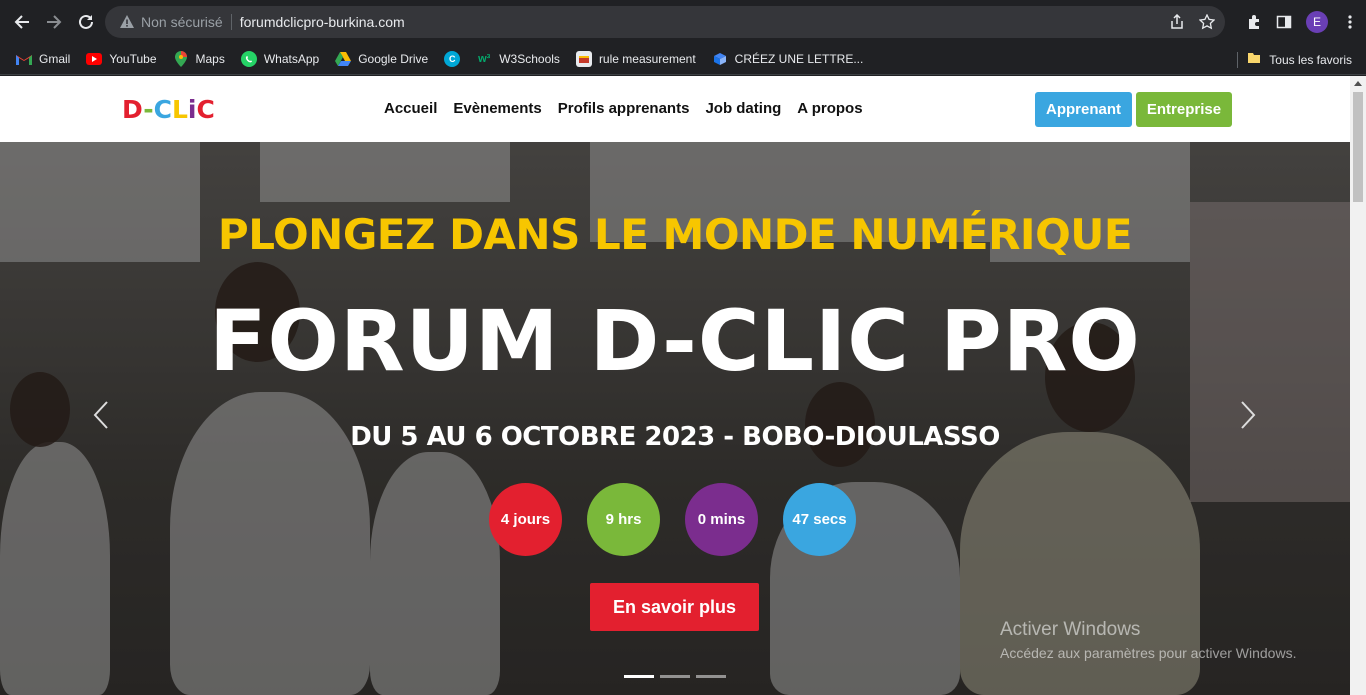  I want to click on omnibox-divider, so click(231, 22).